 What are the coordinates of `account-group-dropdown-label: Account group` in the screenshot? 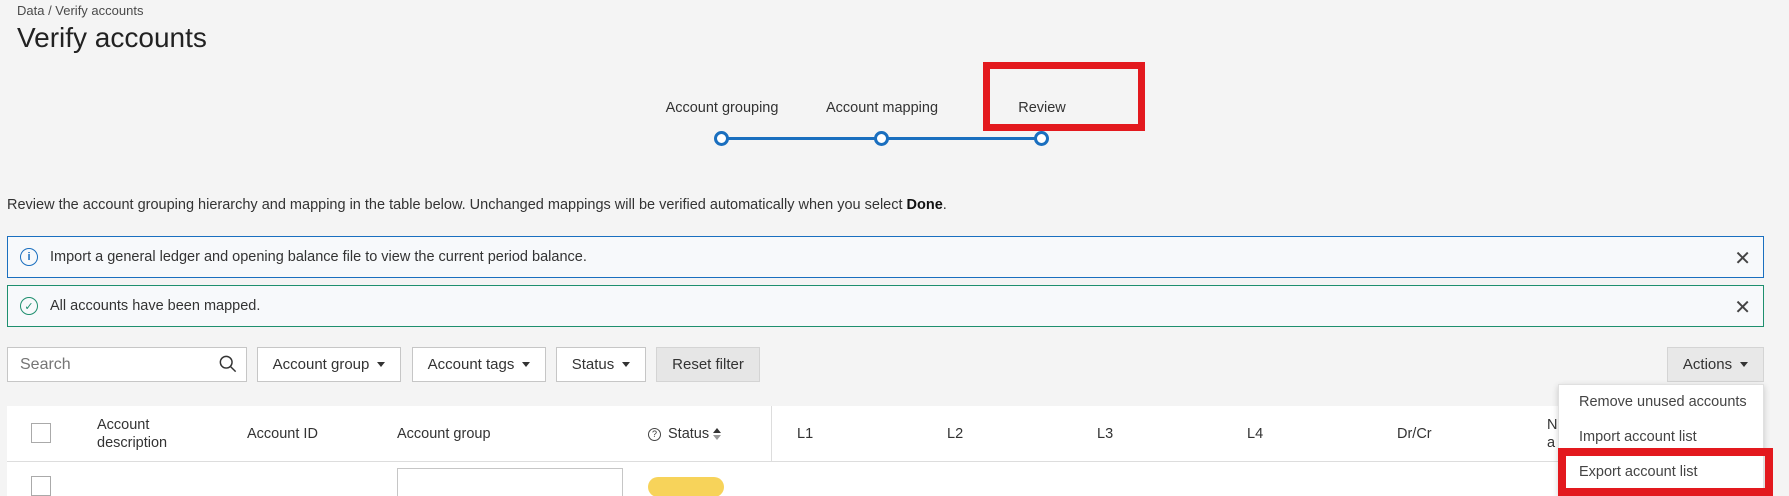 It's located at (321, 364).